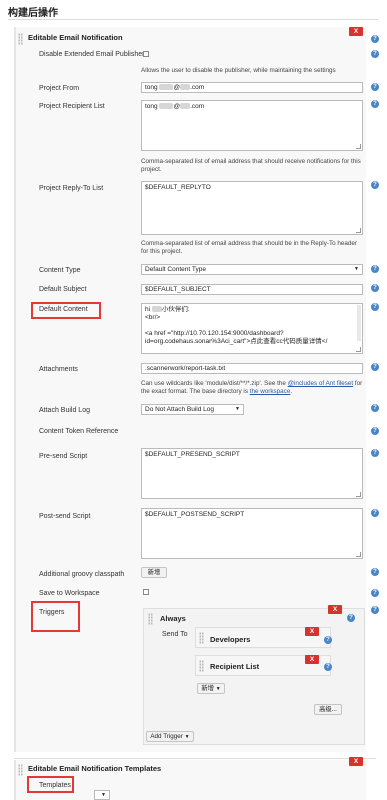  I want to click on highlight-box-triggers, so click(55, 616).